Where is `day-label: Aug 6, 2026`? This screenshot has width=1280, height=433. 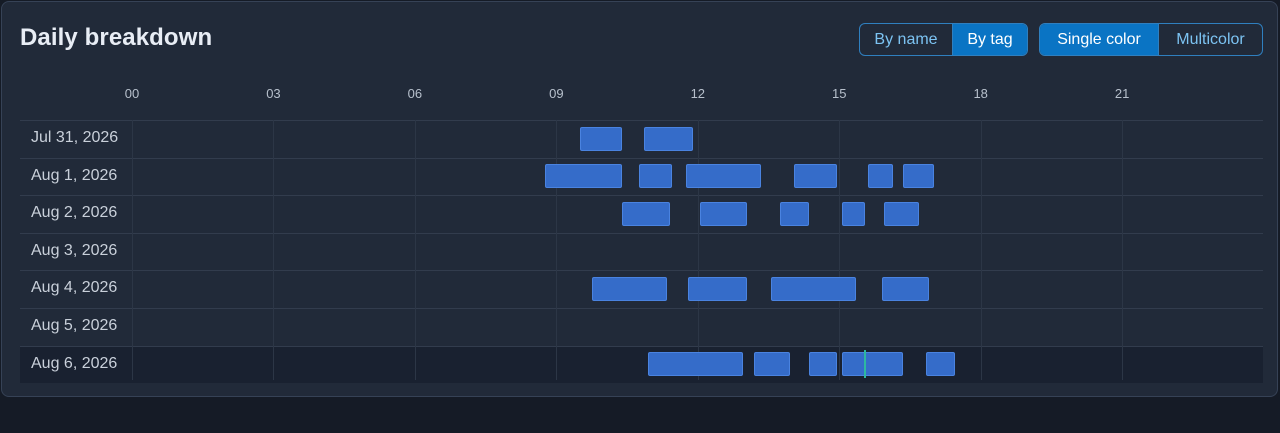
day-label: Aug 6, 2026 is located at coordinates (74, 363).